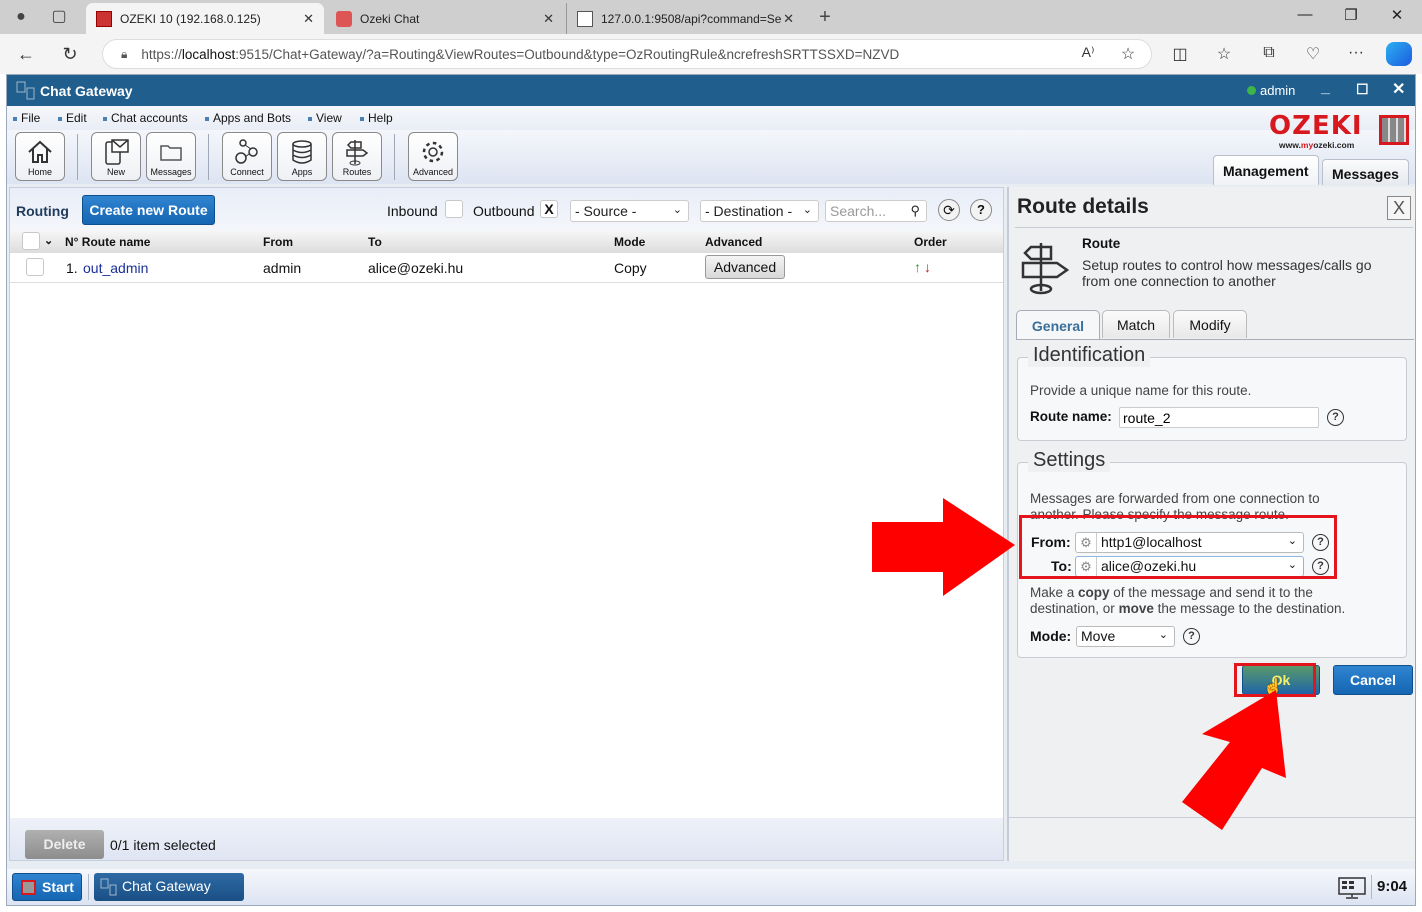 This screenshot has height=912, width=1422. Describe the element at coordinates (86, 91) in the screenshot. I see `app-title: Chat Gateway` at that location.